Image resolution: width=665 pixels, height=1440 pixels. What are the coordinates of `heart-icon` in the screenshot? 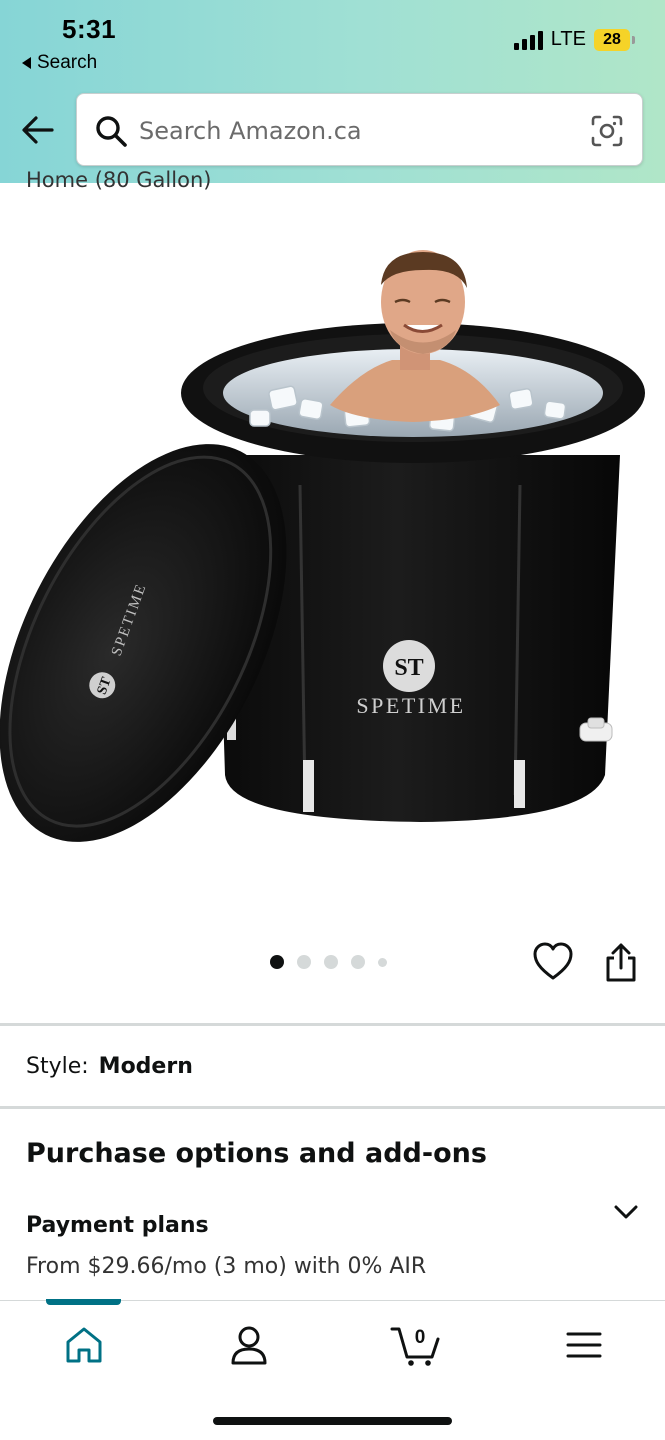 It's located at (553, 962).